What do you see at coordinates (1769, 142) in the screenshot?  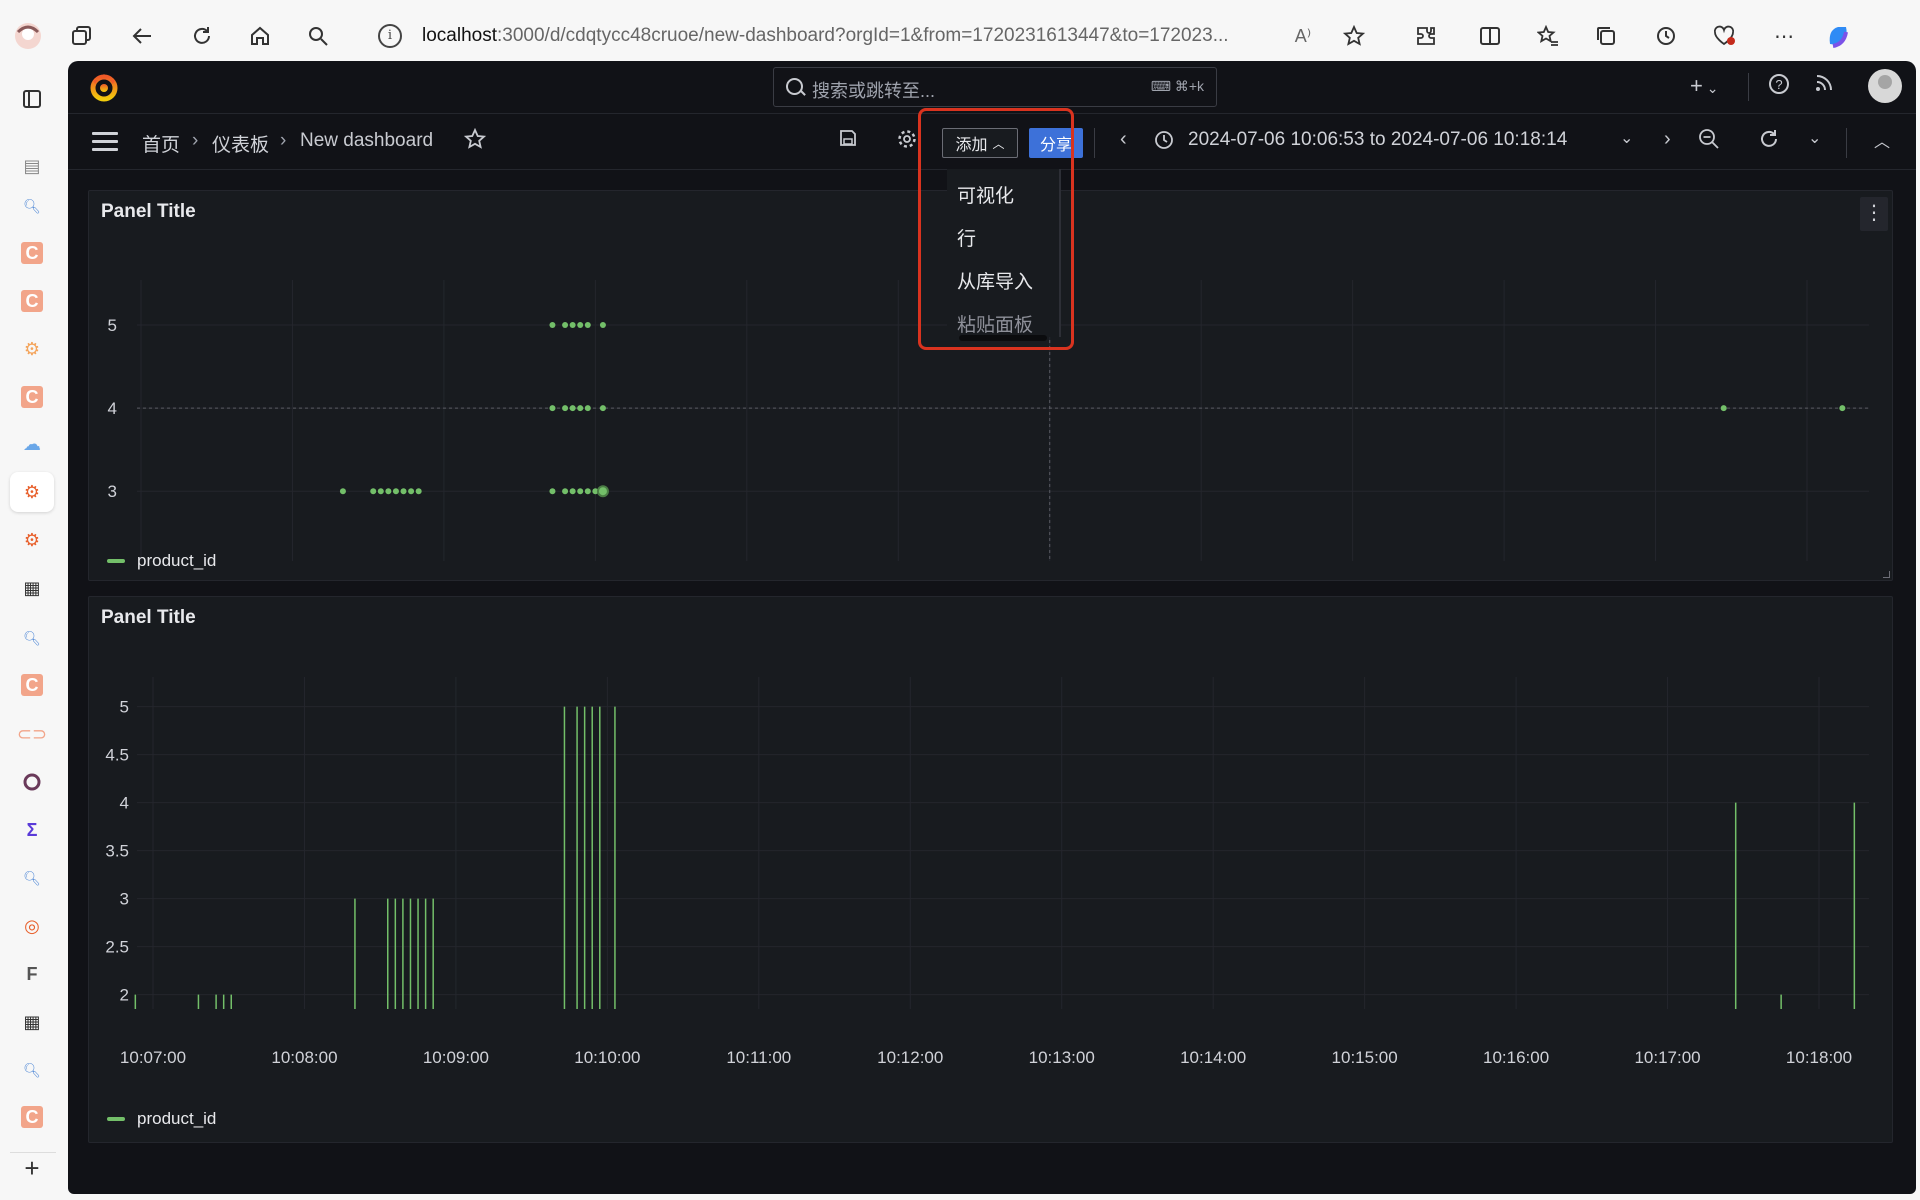 I see `refresh-icon` at bounding box center [1769, 142].